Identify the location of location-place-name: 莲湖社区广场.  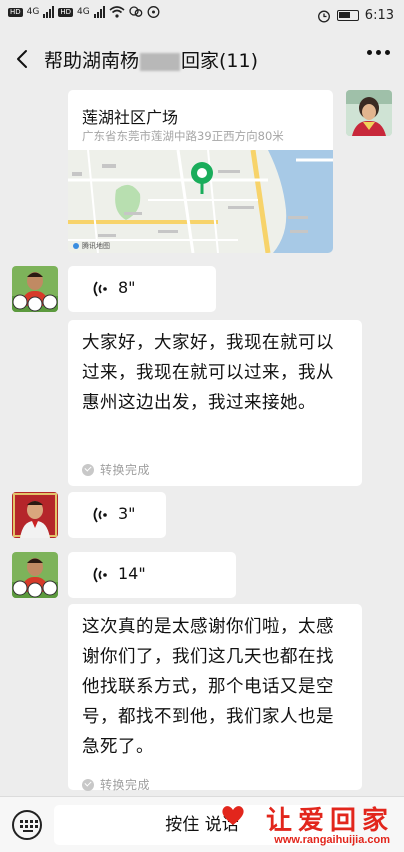
(130, 117).